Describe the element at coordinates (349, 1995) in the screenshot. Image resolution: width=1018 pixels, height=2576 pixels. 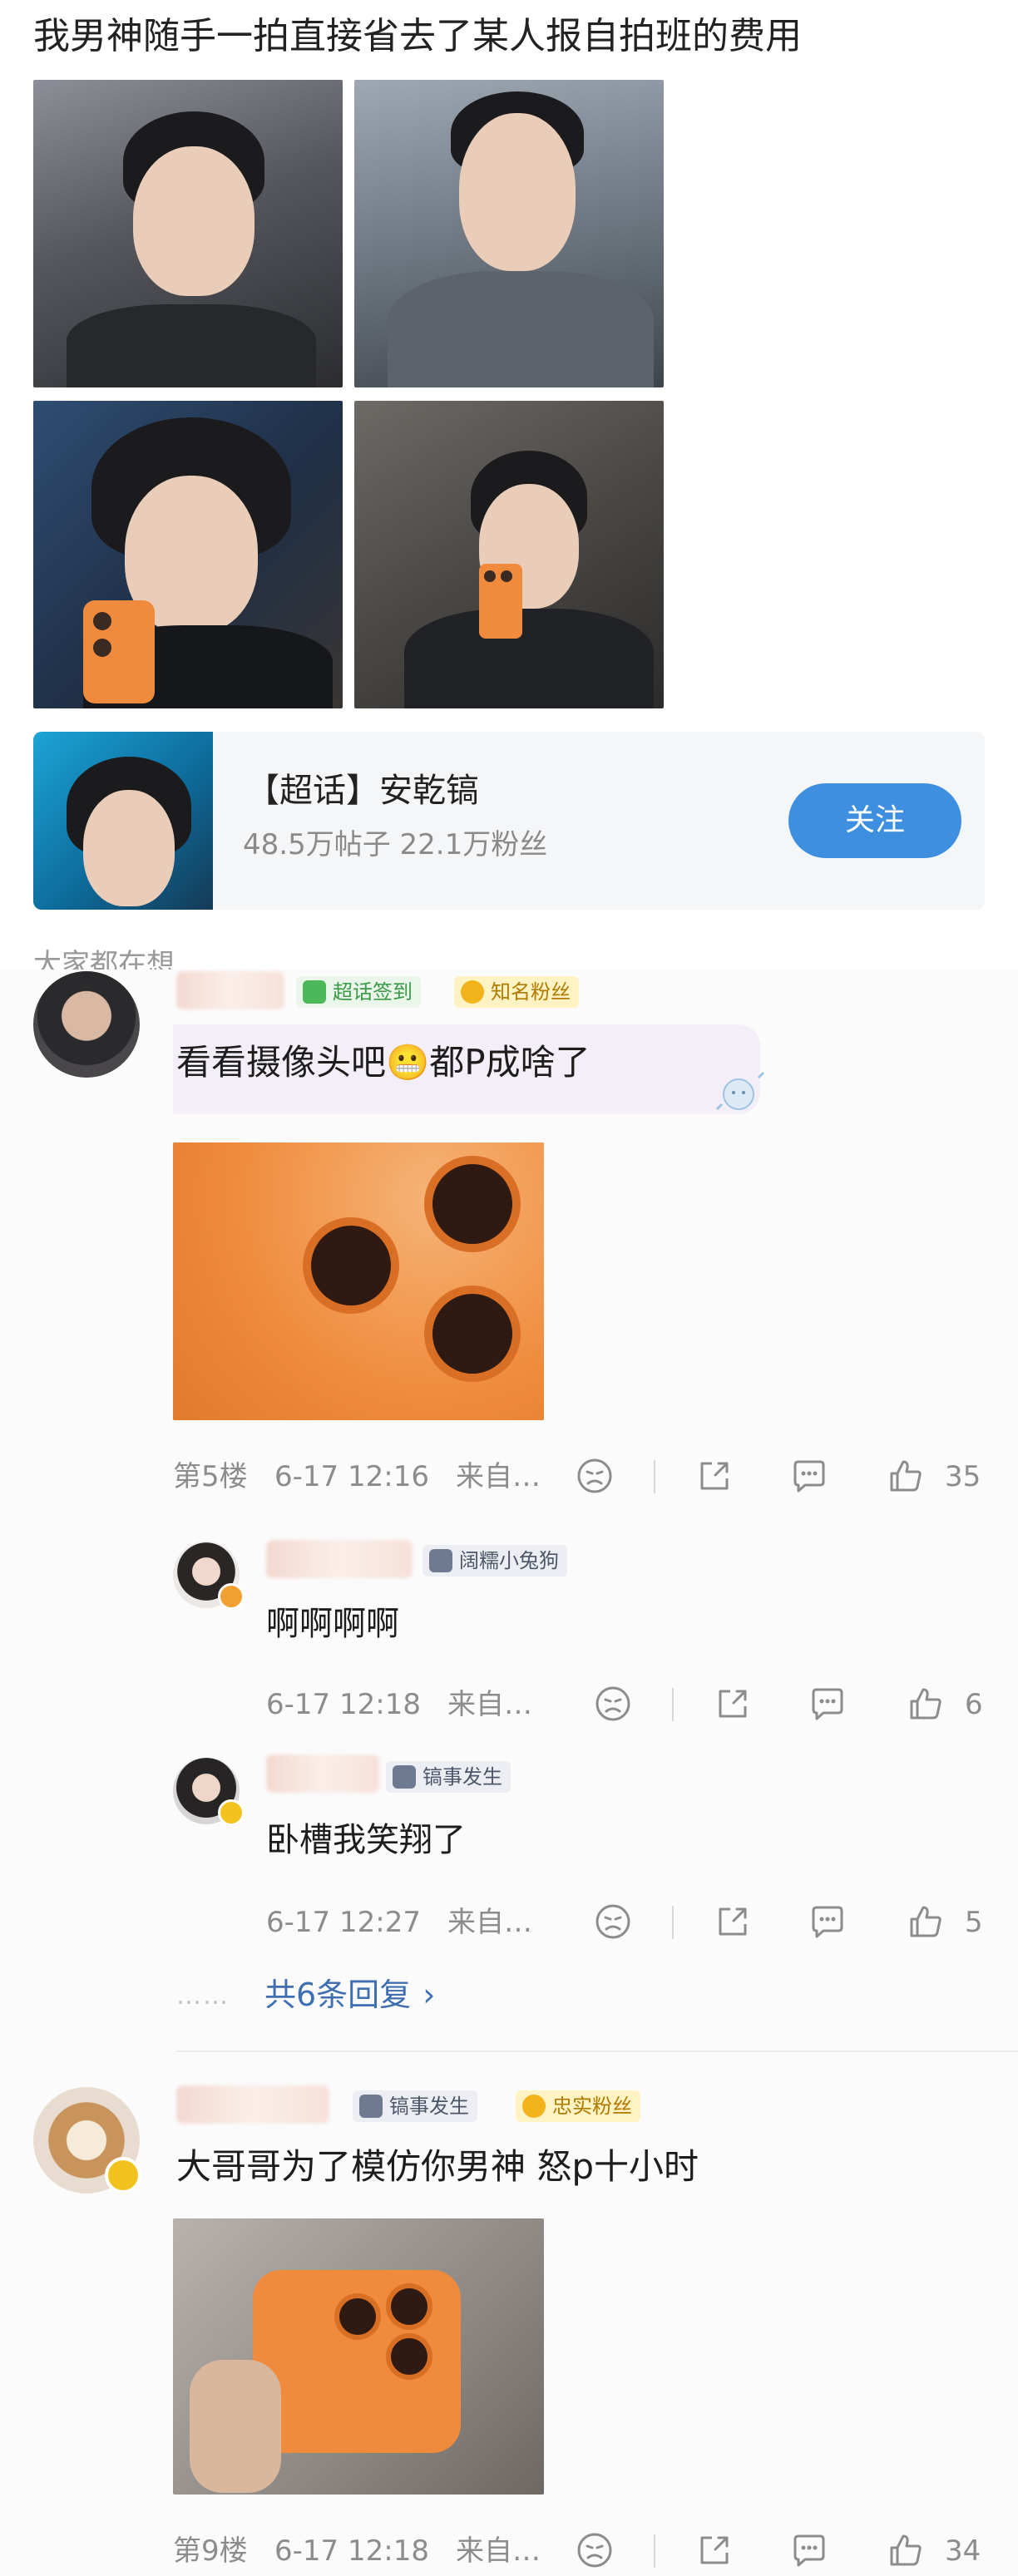
I see `more-replies-link: 共6条回复 ›` at that location.